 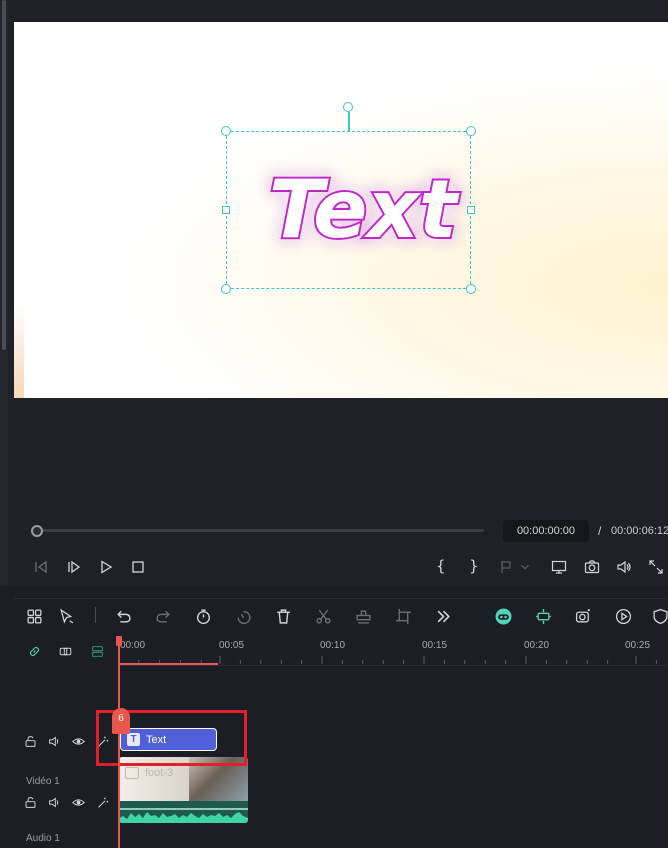 I want to click on playhead-line, so click(x=119, y=742).